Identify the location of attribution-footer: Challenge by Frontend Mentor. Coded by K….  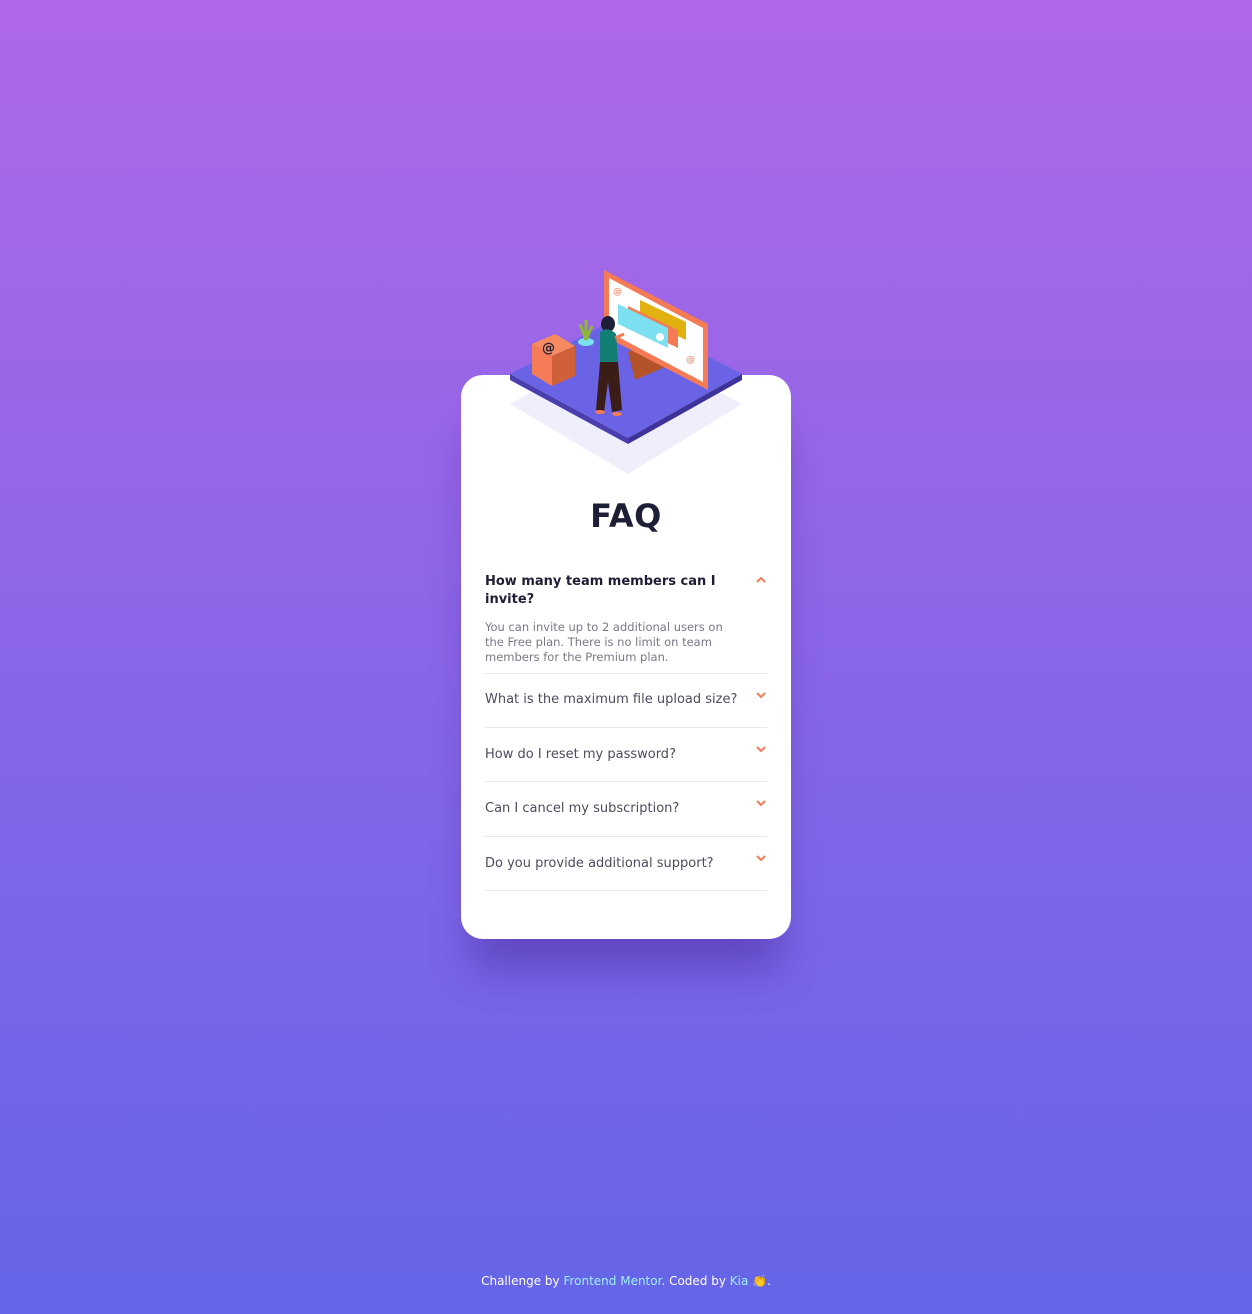
(626, 1281).